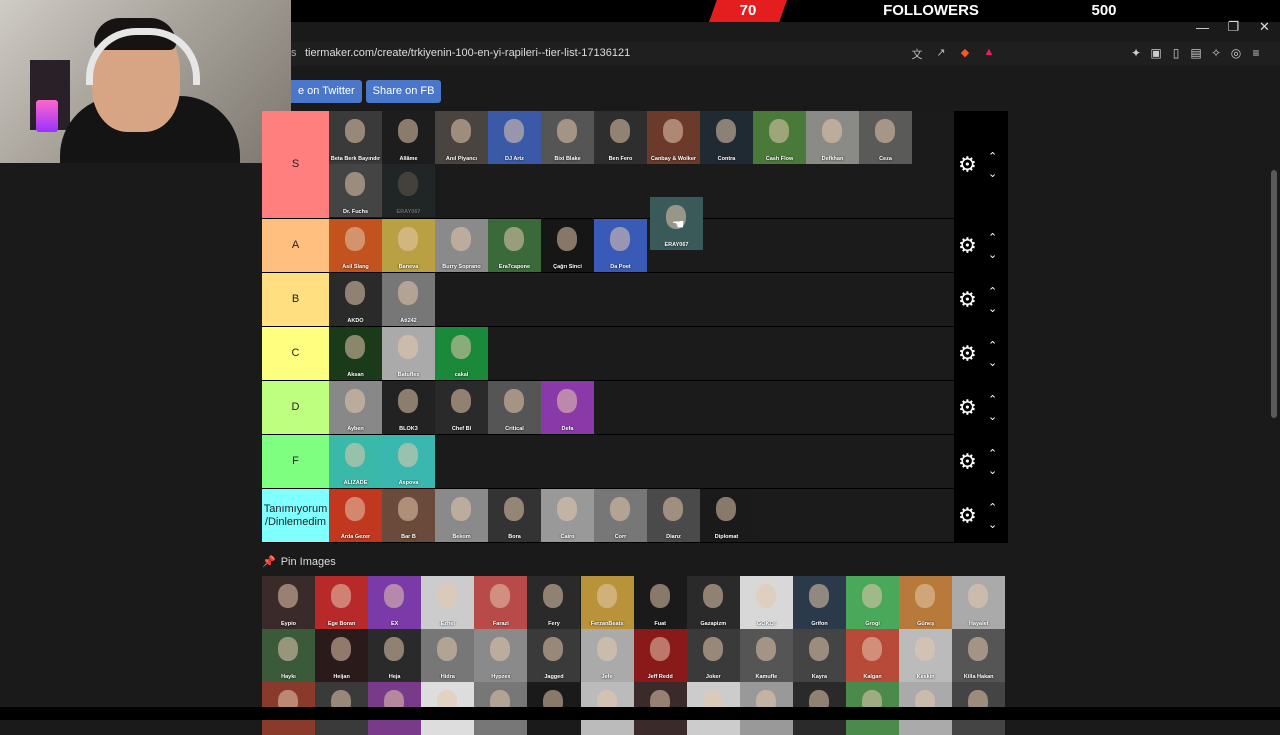 The width and height of the screenshot is (1280, 735). What do you see at coordinates (873, 655) in the screenshot?
I see `image-card: Kalgan` at bounding box center [873, 655].